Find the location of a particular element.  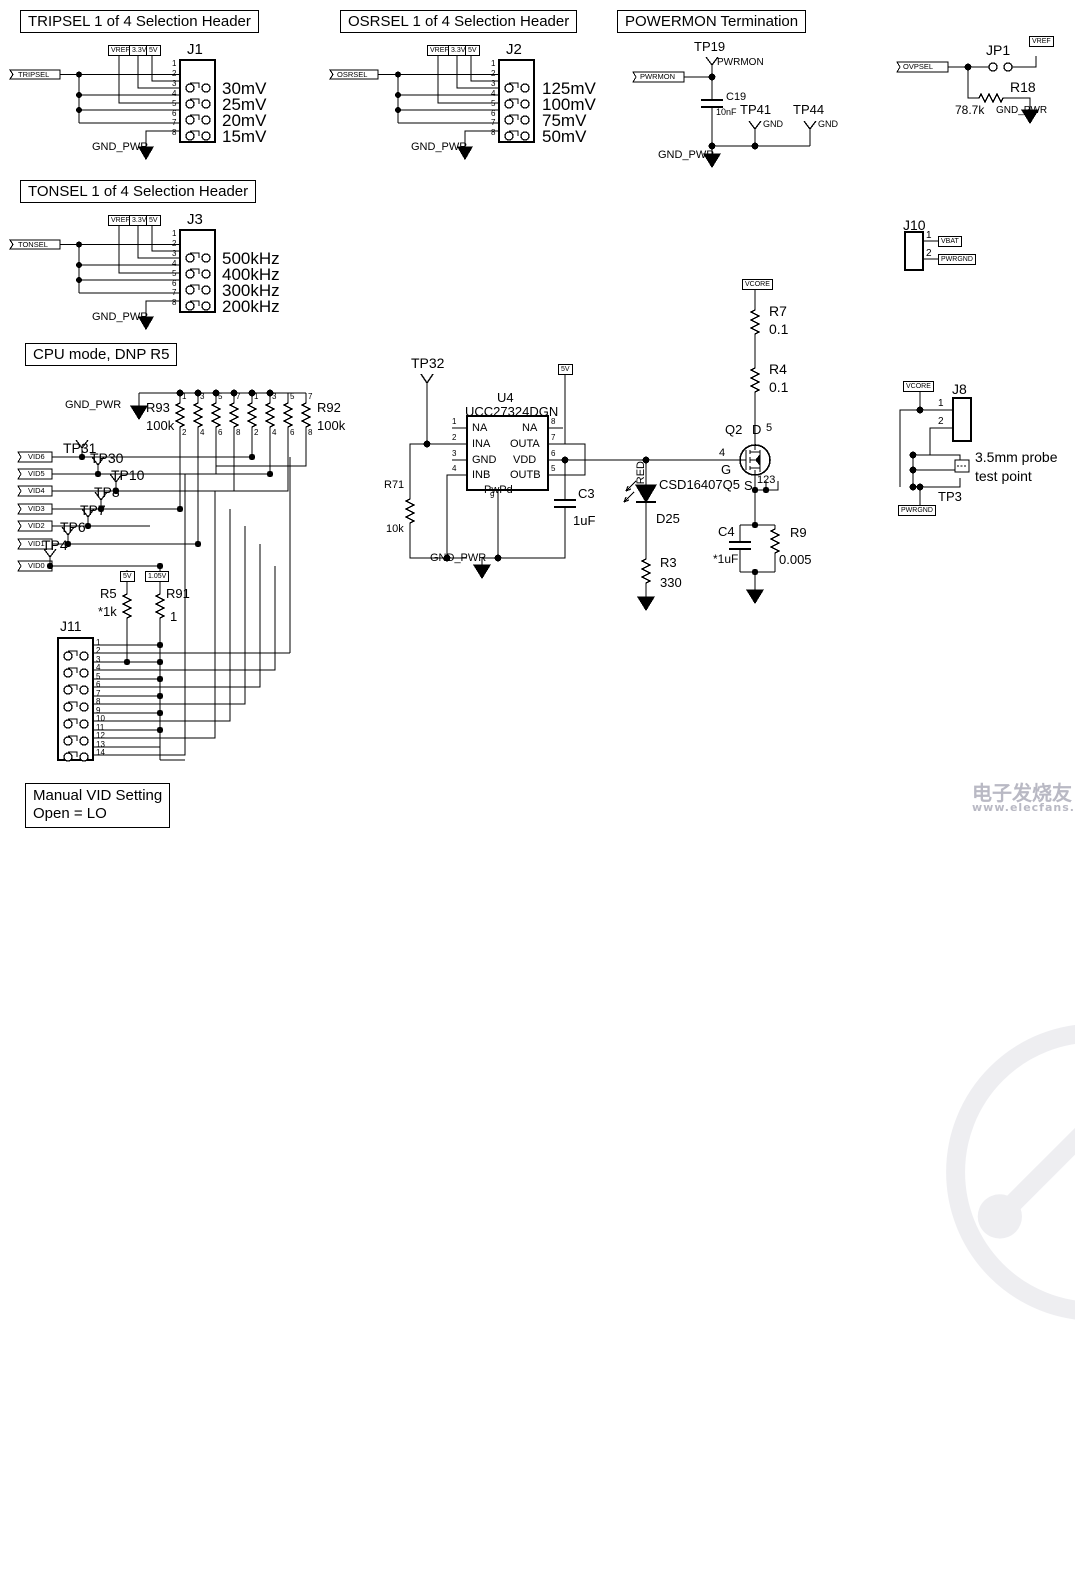

j11-pin-12: 12 is located at coordinates (100, 735).